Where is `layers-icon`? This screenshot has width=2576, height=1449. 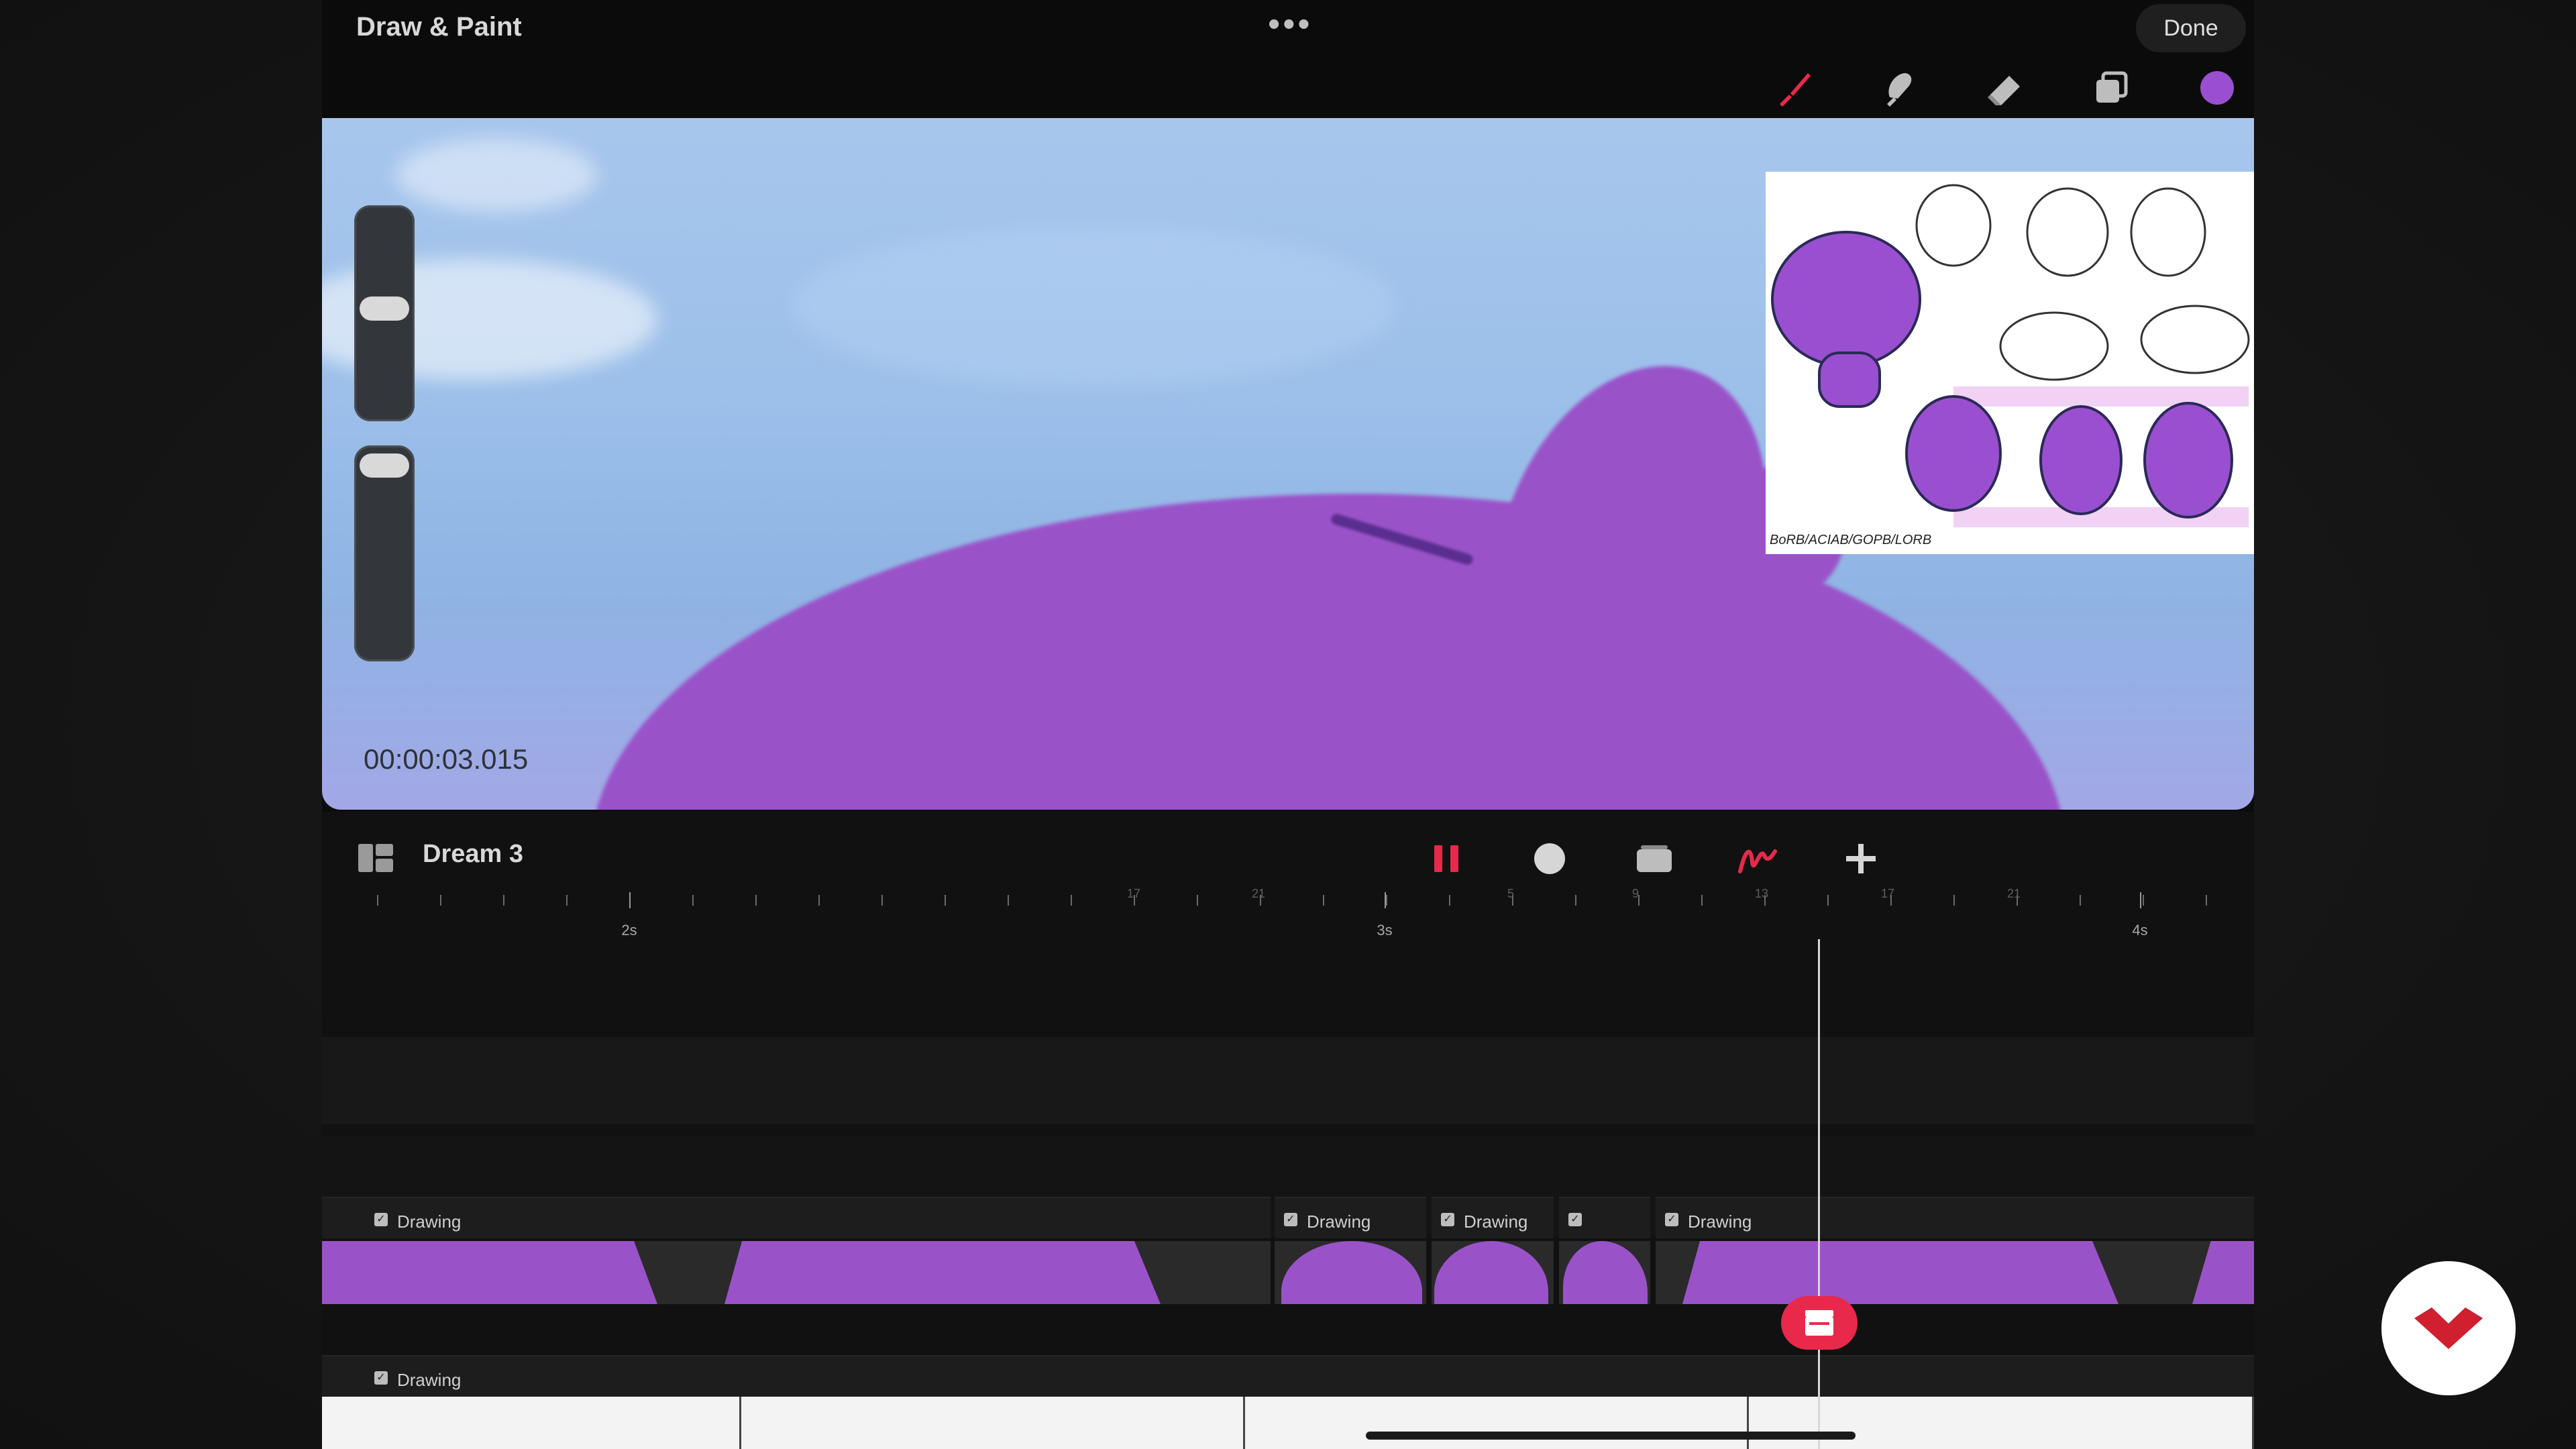
layers-icon is located at coordinates (2111, 88).